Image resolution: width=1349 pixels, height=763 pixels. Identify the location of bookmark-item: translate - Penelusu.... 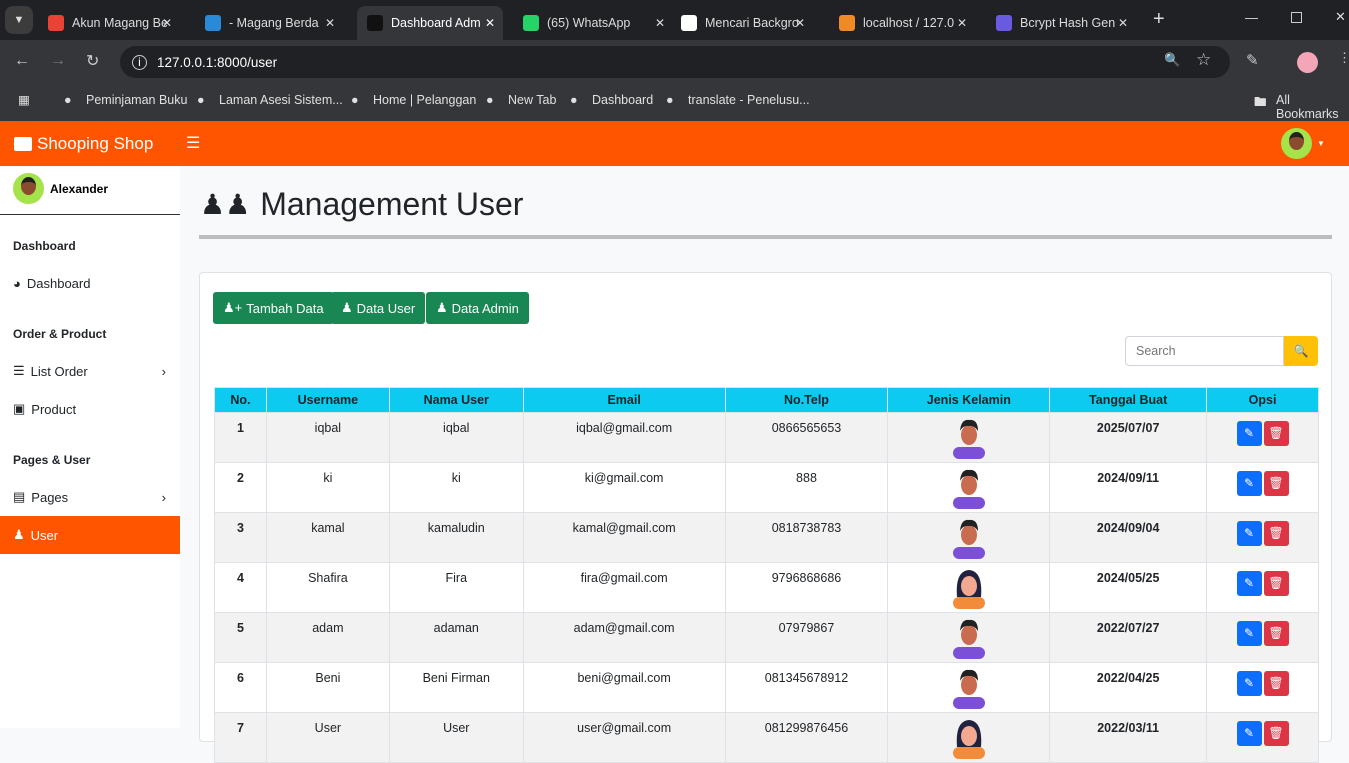
(749, 100).